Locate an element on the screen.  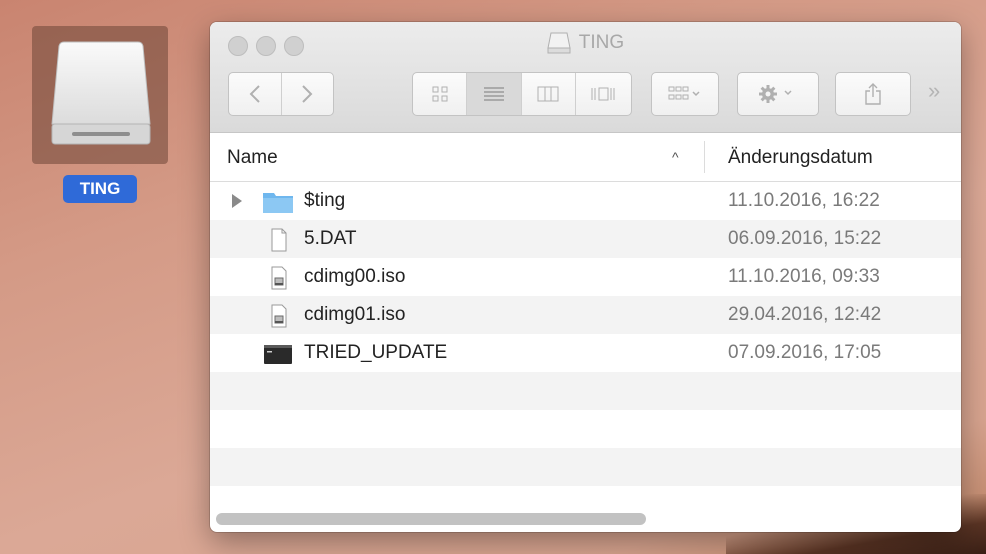
file-row: $ting 11.10.2016, 16:22 is located at coordinates (585, 201).